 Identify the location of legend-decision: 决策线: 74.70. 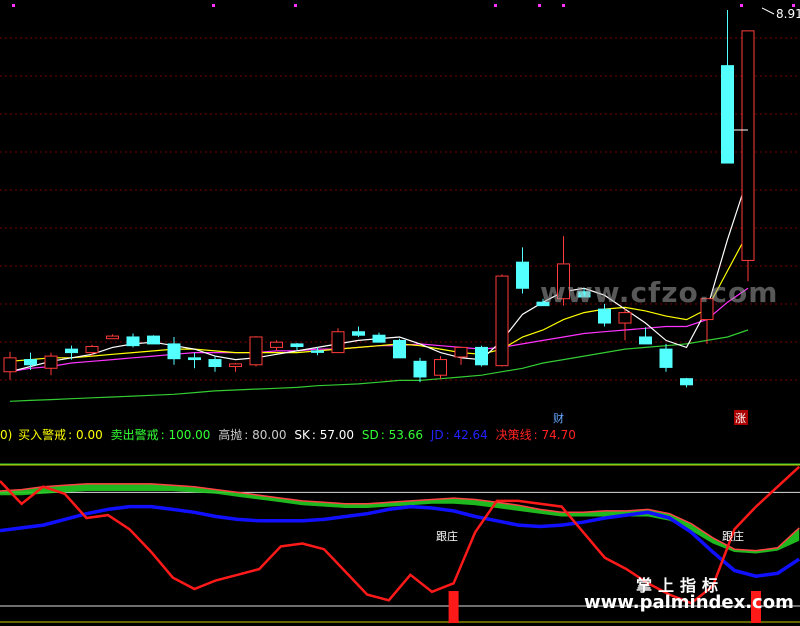
(535, 435).